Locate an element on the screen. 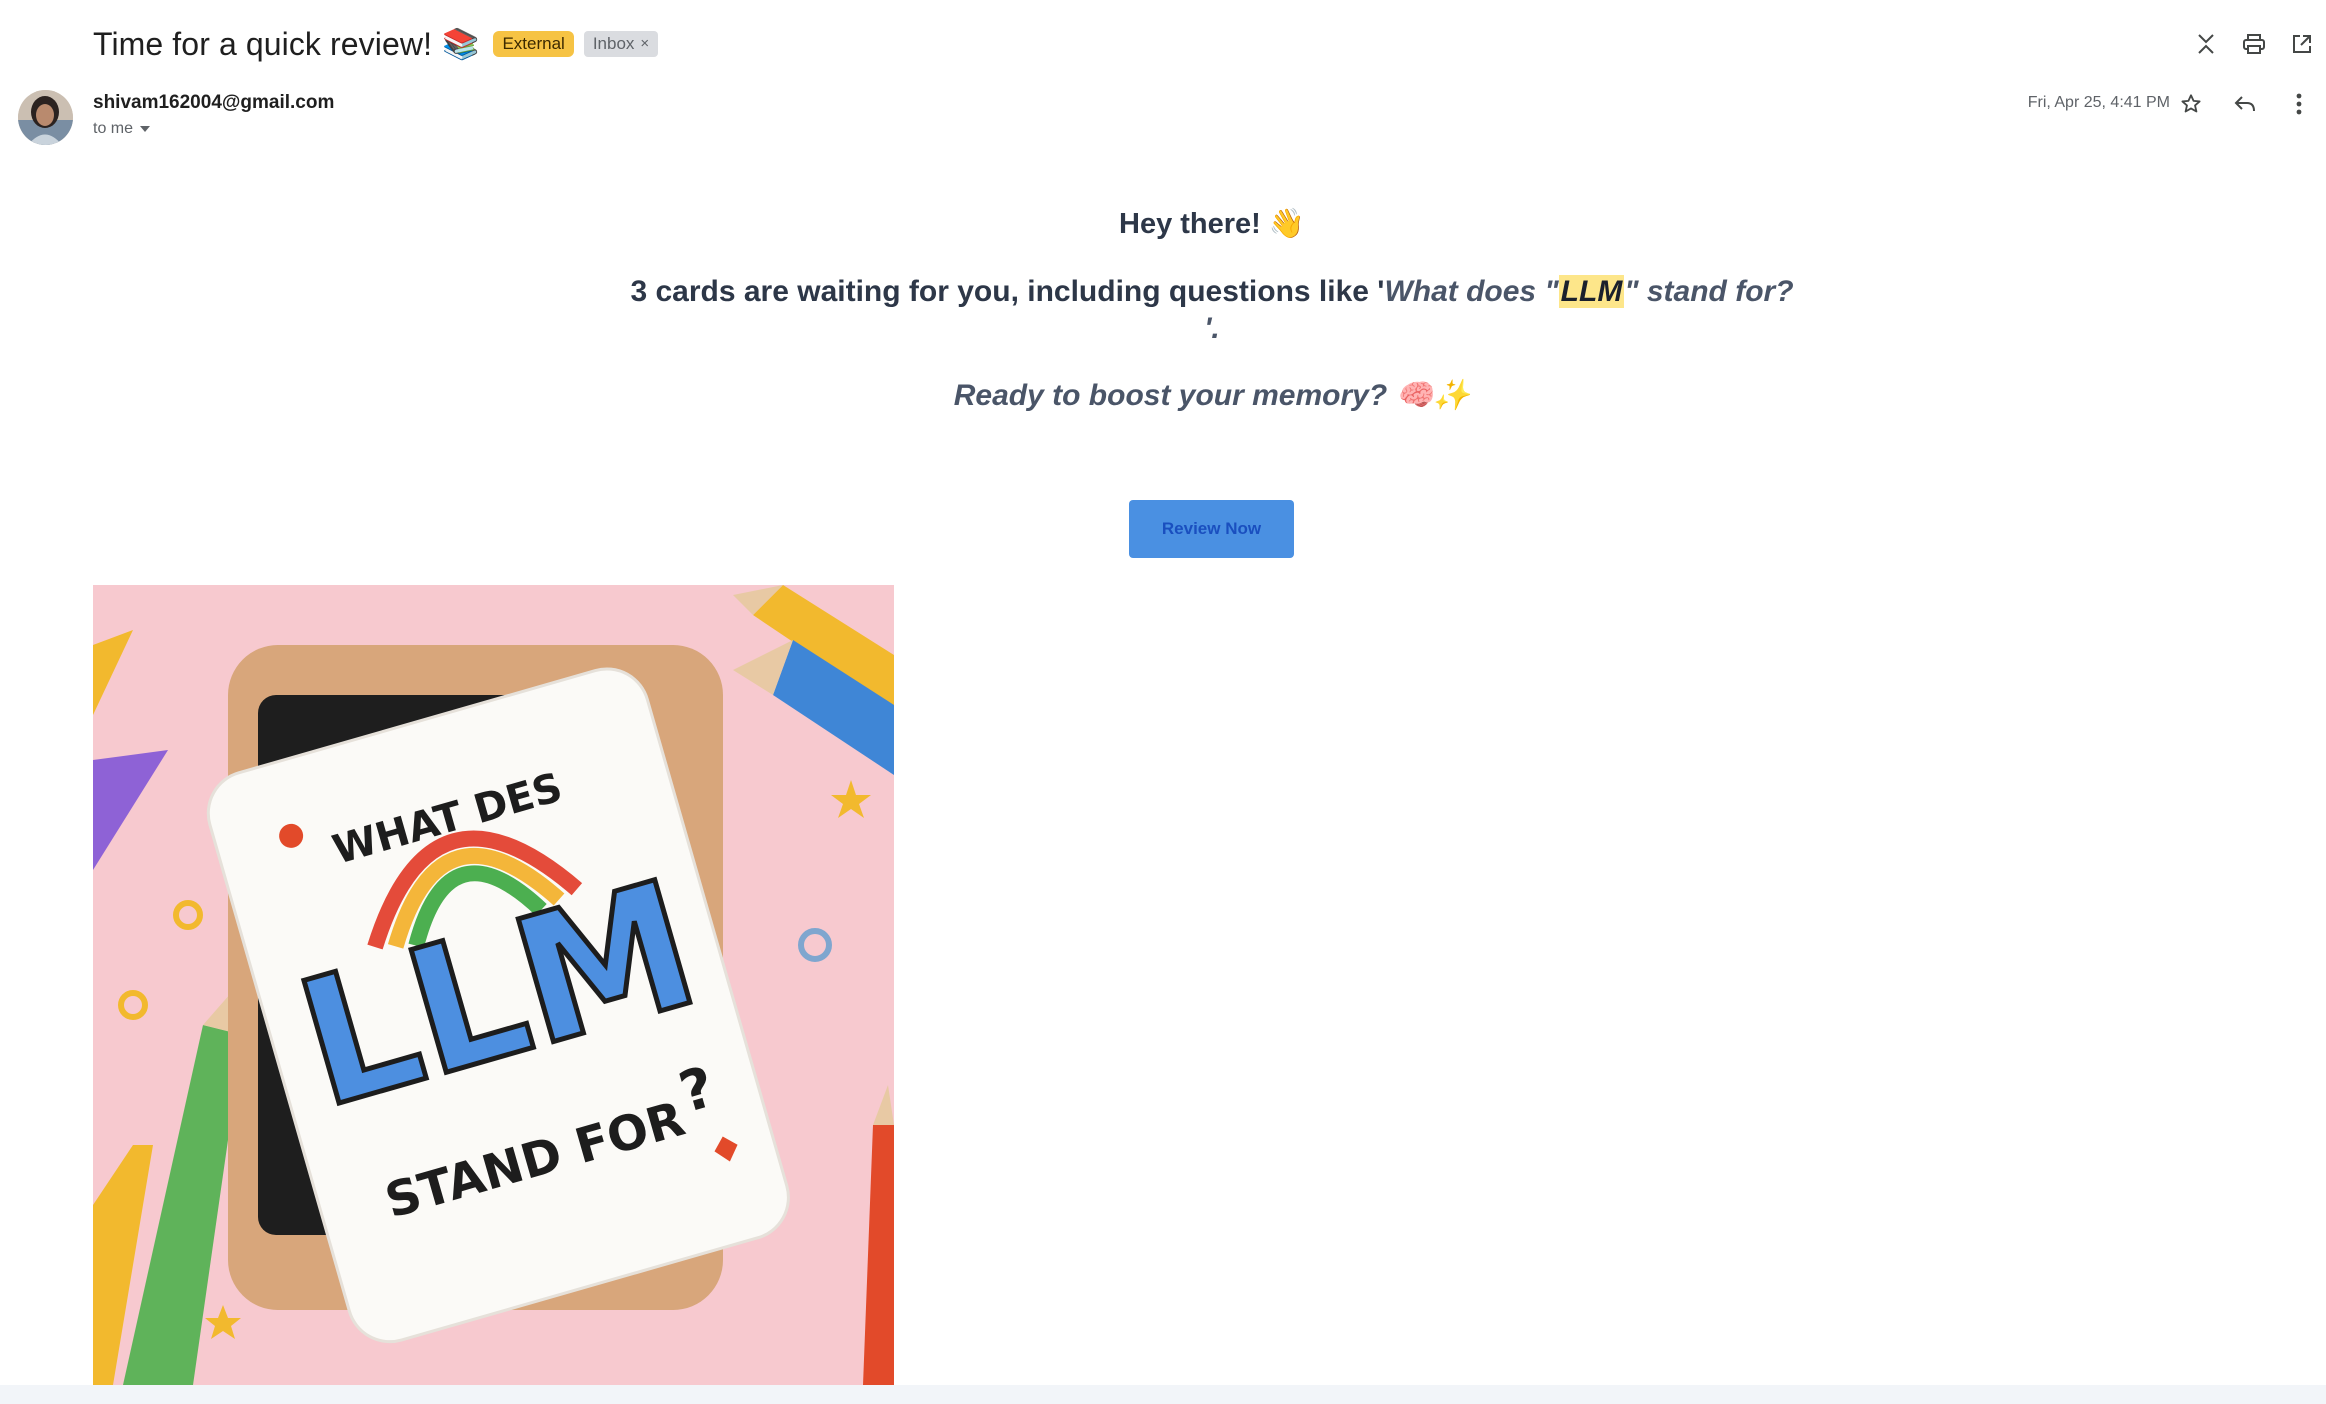 The image size is (2326, 1404). star-button is located at coordinates (2191, 104).